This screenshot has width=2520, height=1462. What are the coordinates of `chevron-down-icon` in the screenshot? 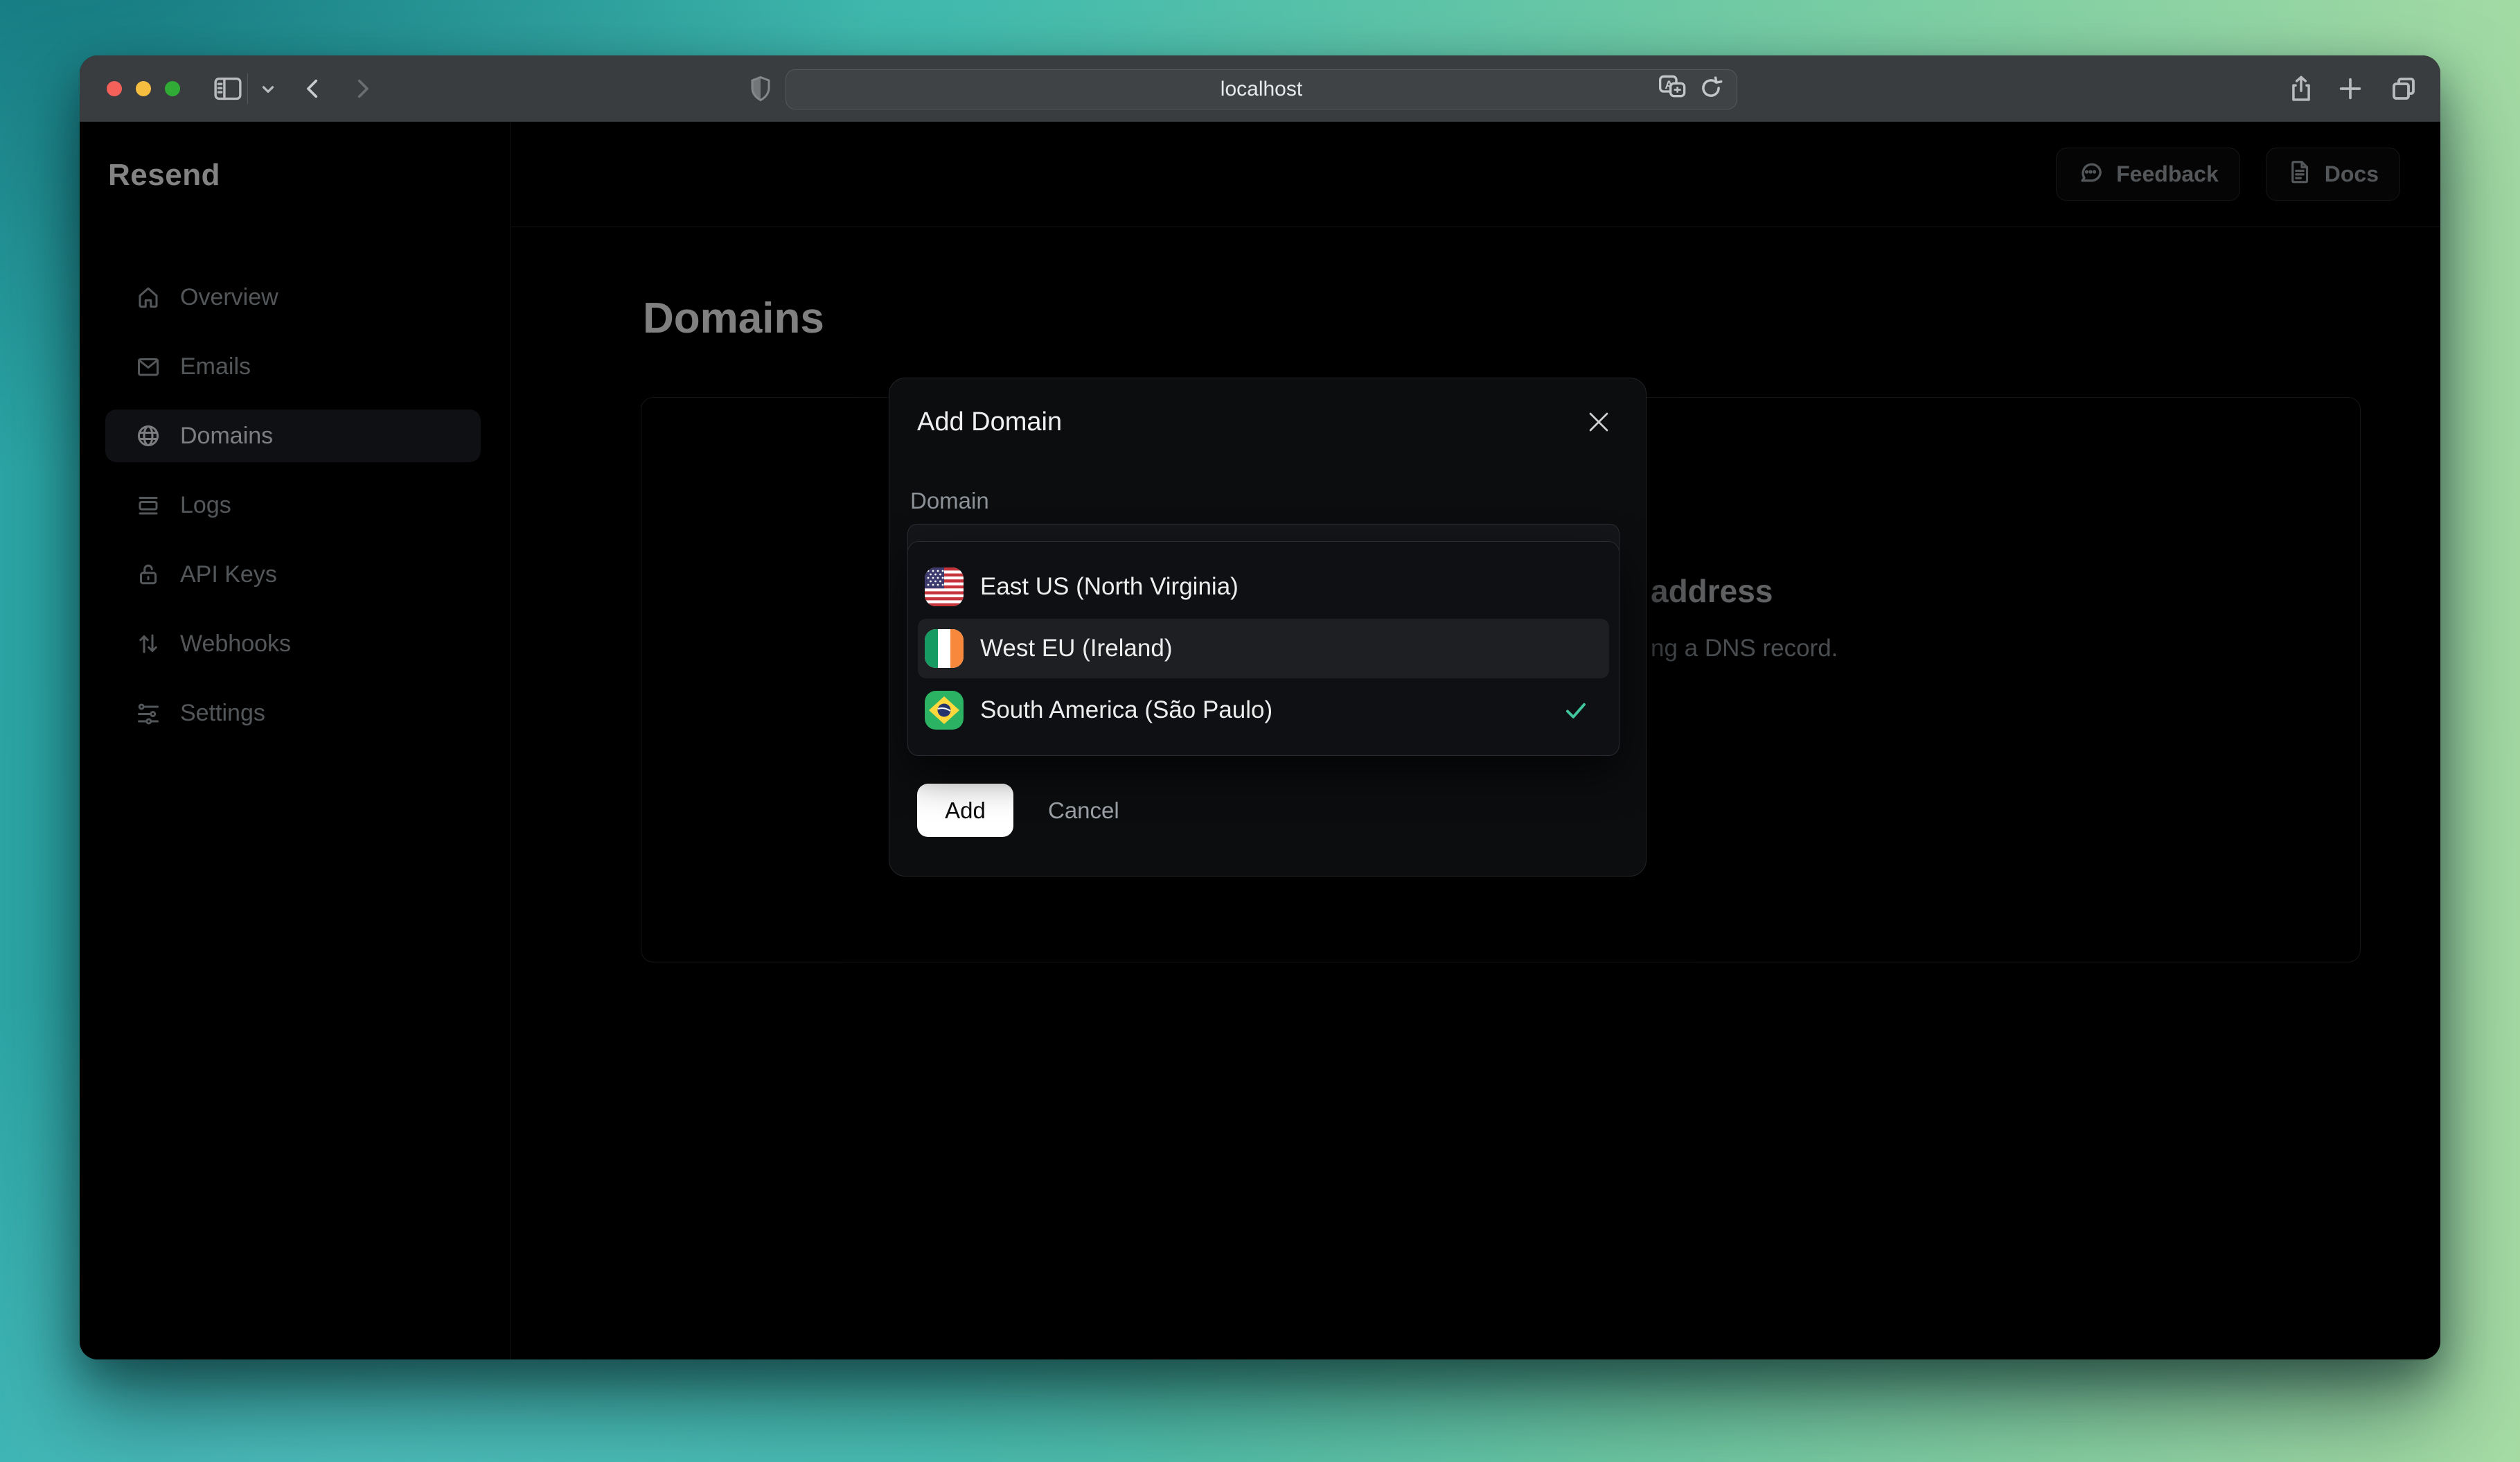 It's located at (268, 89).